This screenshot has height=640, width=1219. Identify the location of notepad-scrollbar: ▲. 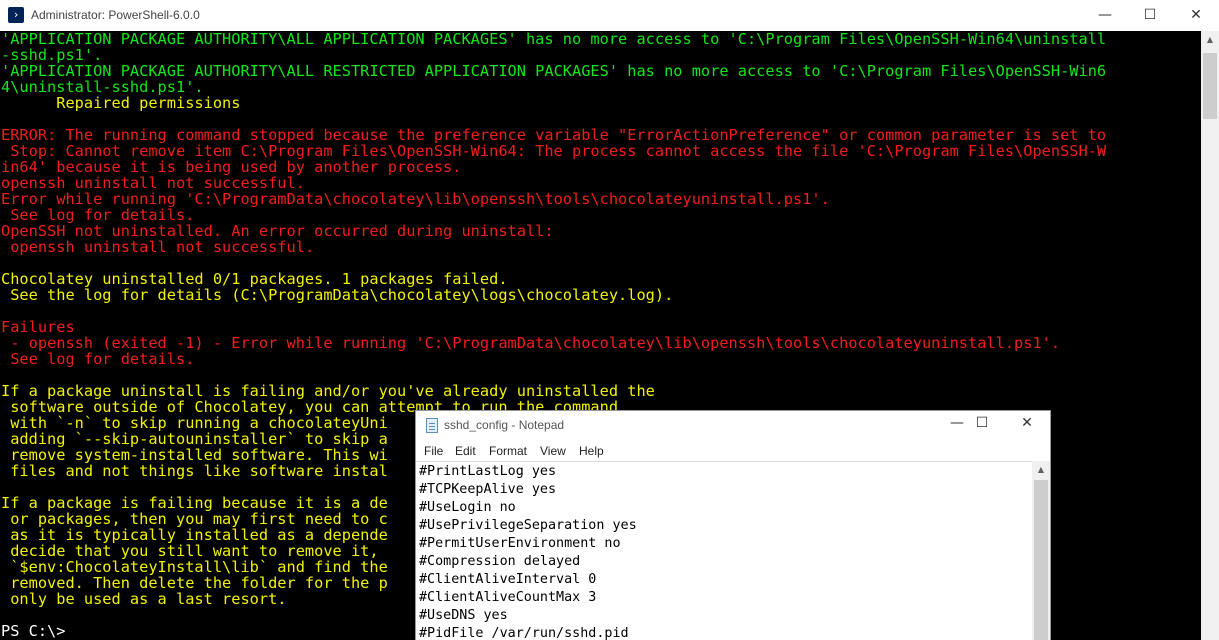
(1041, 550).